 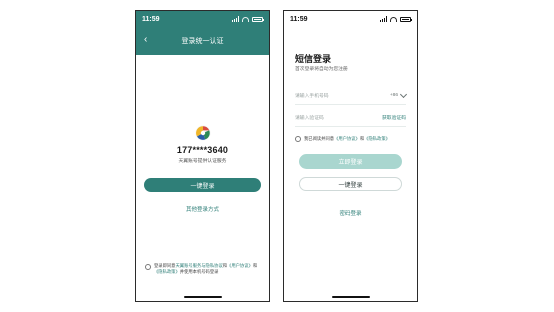 What do you see at coordinates (145, 40) in the screenshot?
I see `back-icon: ‹` at bounding box center [145, 40].